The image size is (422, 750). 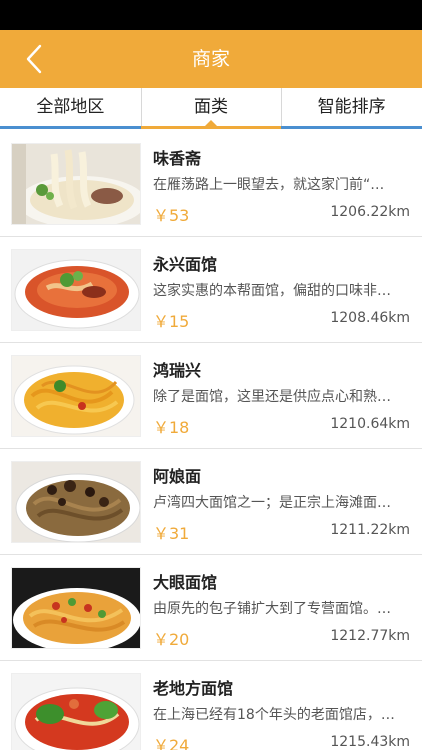 I want to click on list-item: 永兴面馆 这家实惠的本帮面馆，偏甜的口味非… ￥15 1208.46km, so click(x=211, y=290).